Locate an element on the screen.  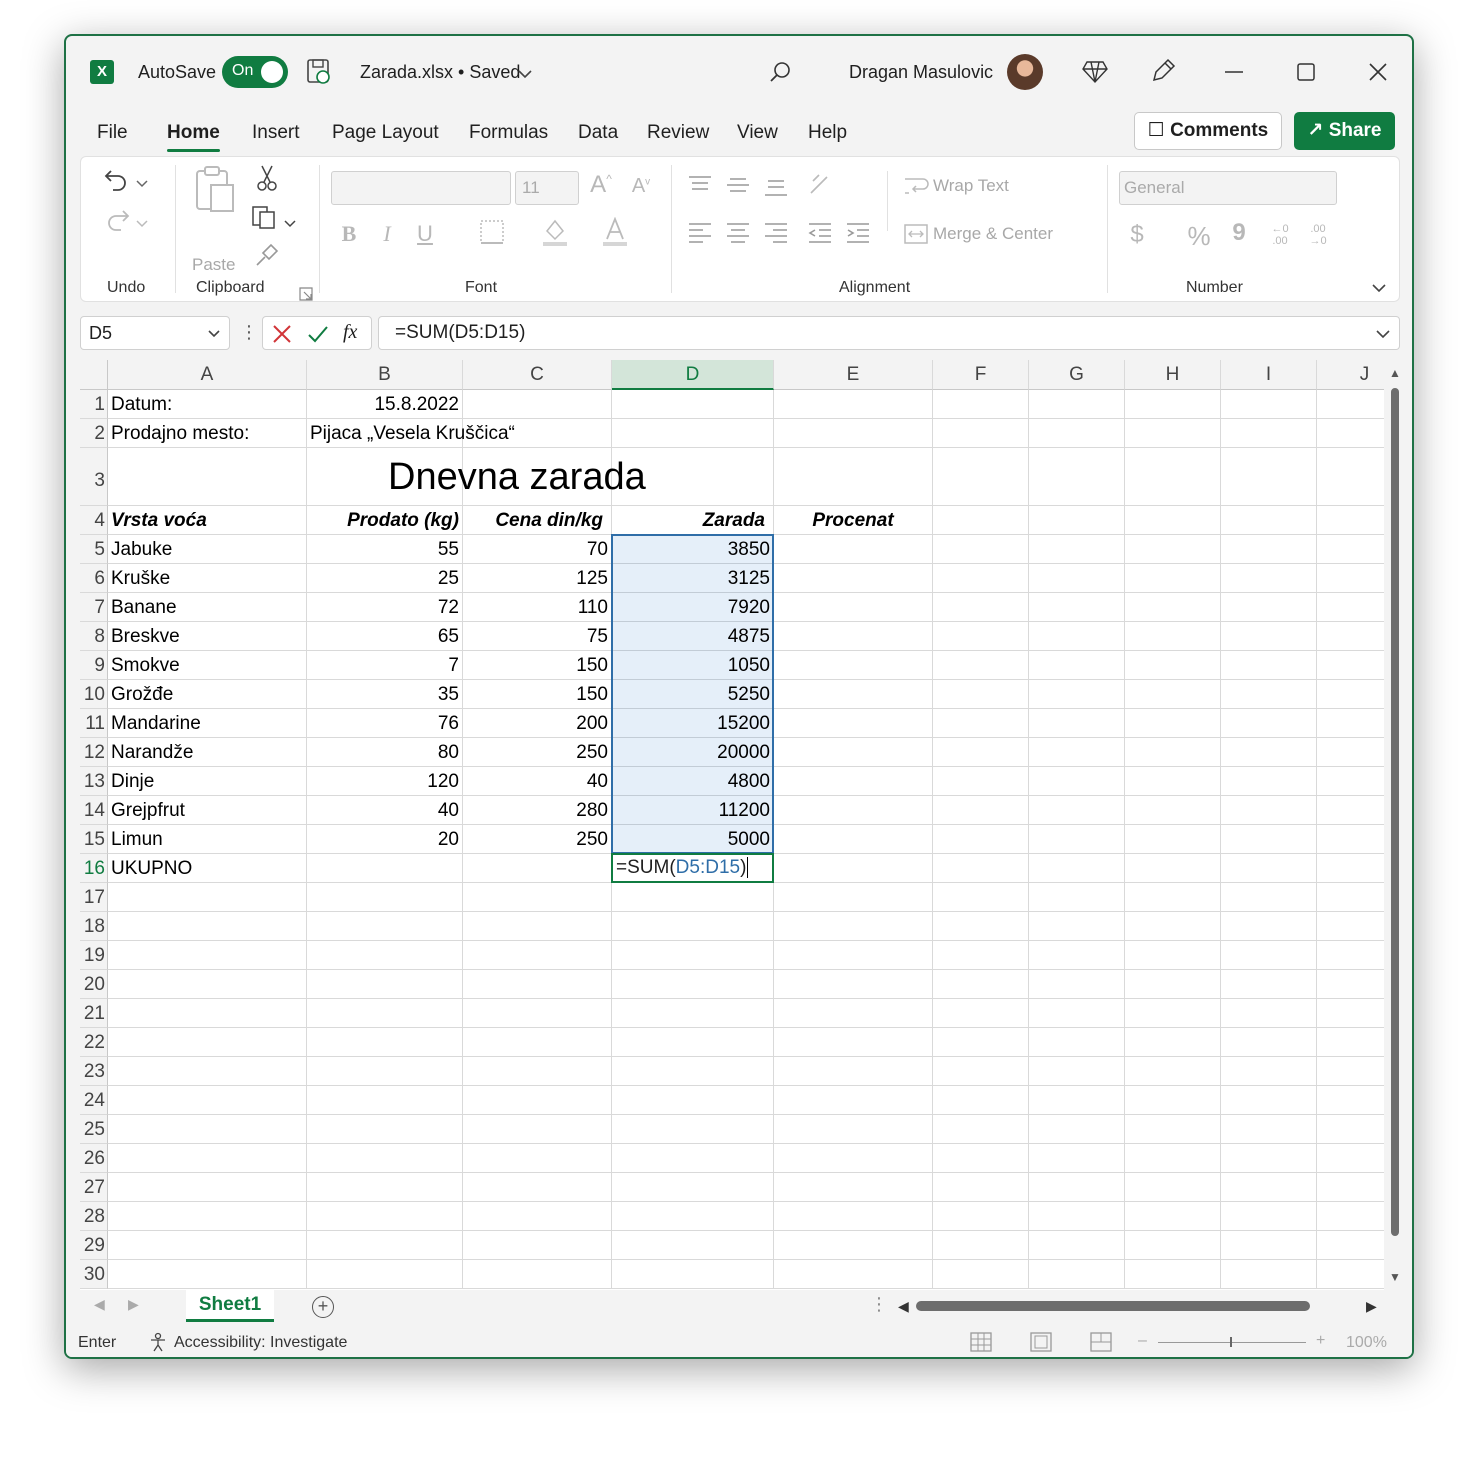
decrease-decimal-icon: .00 →0 is located at coordinates (1318, 235).